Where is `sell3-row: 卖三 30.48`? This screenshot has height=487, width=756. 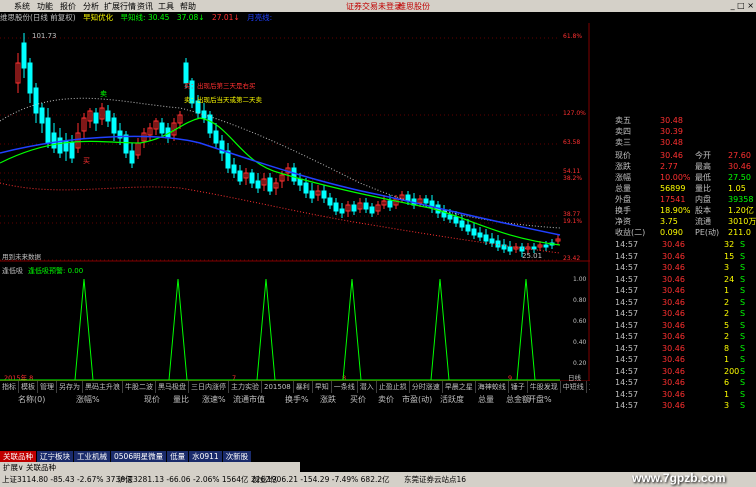 sell3-row: 卖三 30.48 is located at coordinates (673, 143).